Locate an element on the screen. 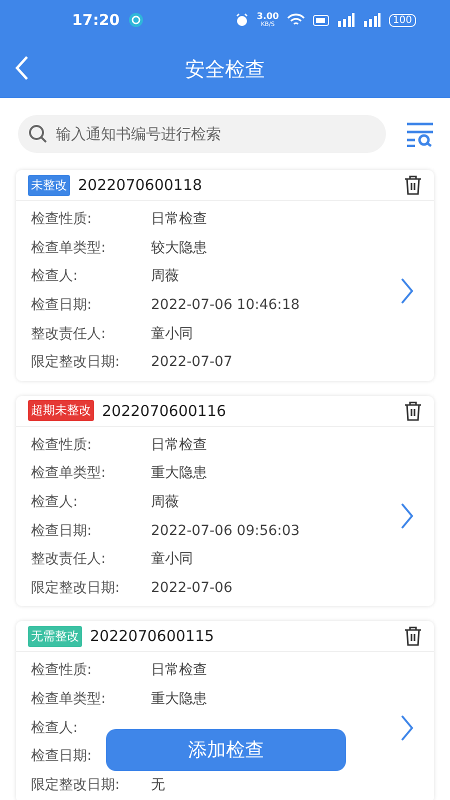  filter-search-button is located at coordinates (420, 134).